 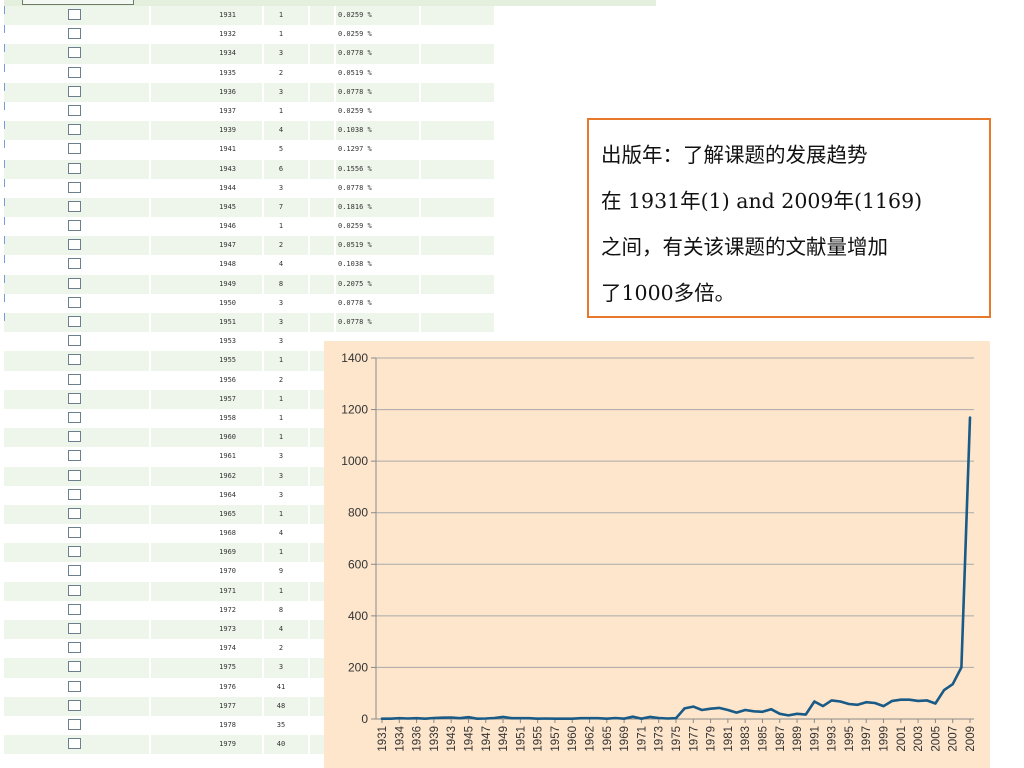 What do you see at coordinates (249, 150) in the screenshot?
I see `table-row: 1941 5 0.1297 %` at bounding box center [249, 150].